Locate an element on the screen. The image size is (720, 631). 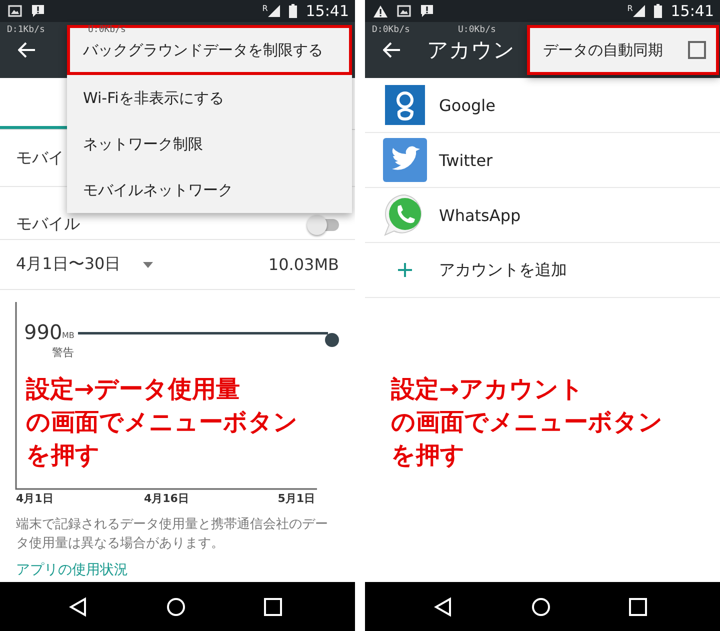
account-name: Google is located at coordinates (467, 105).